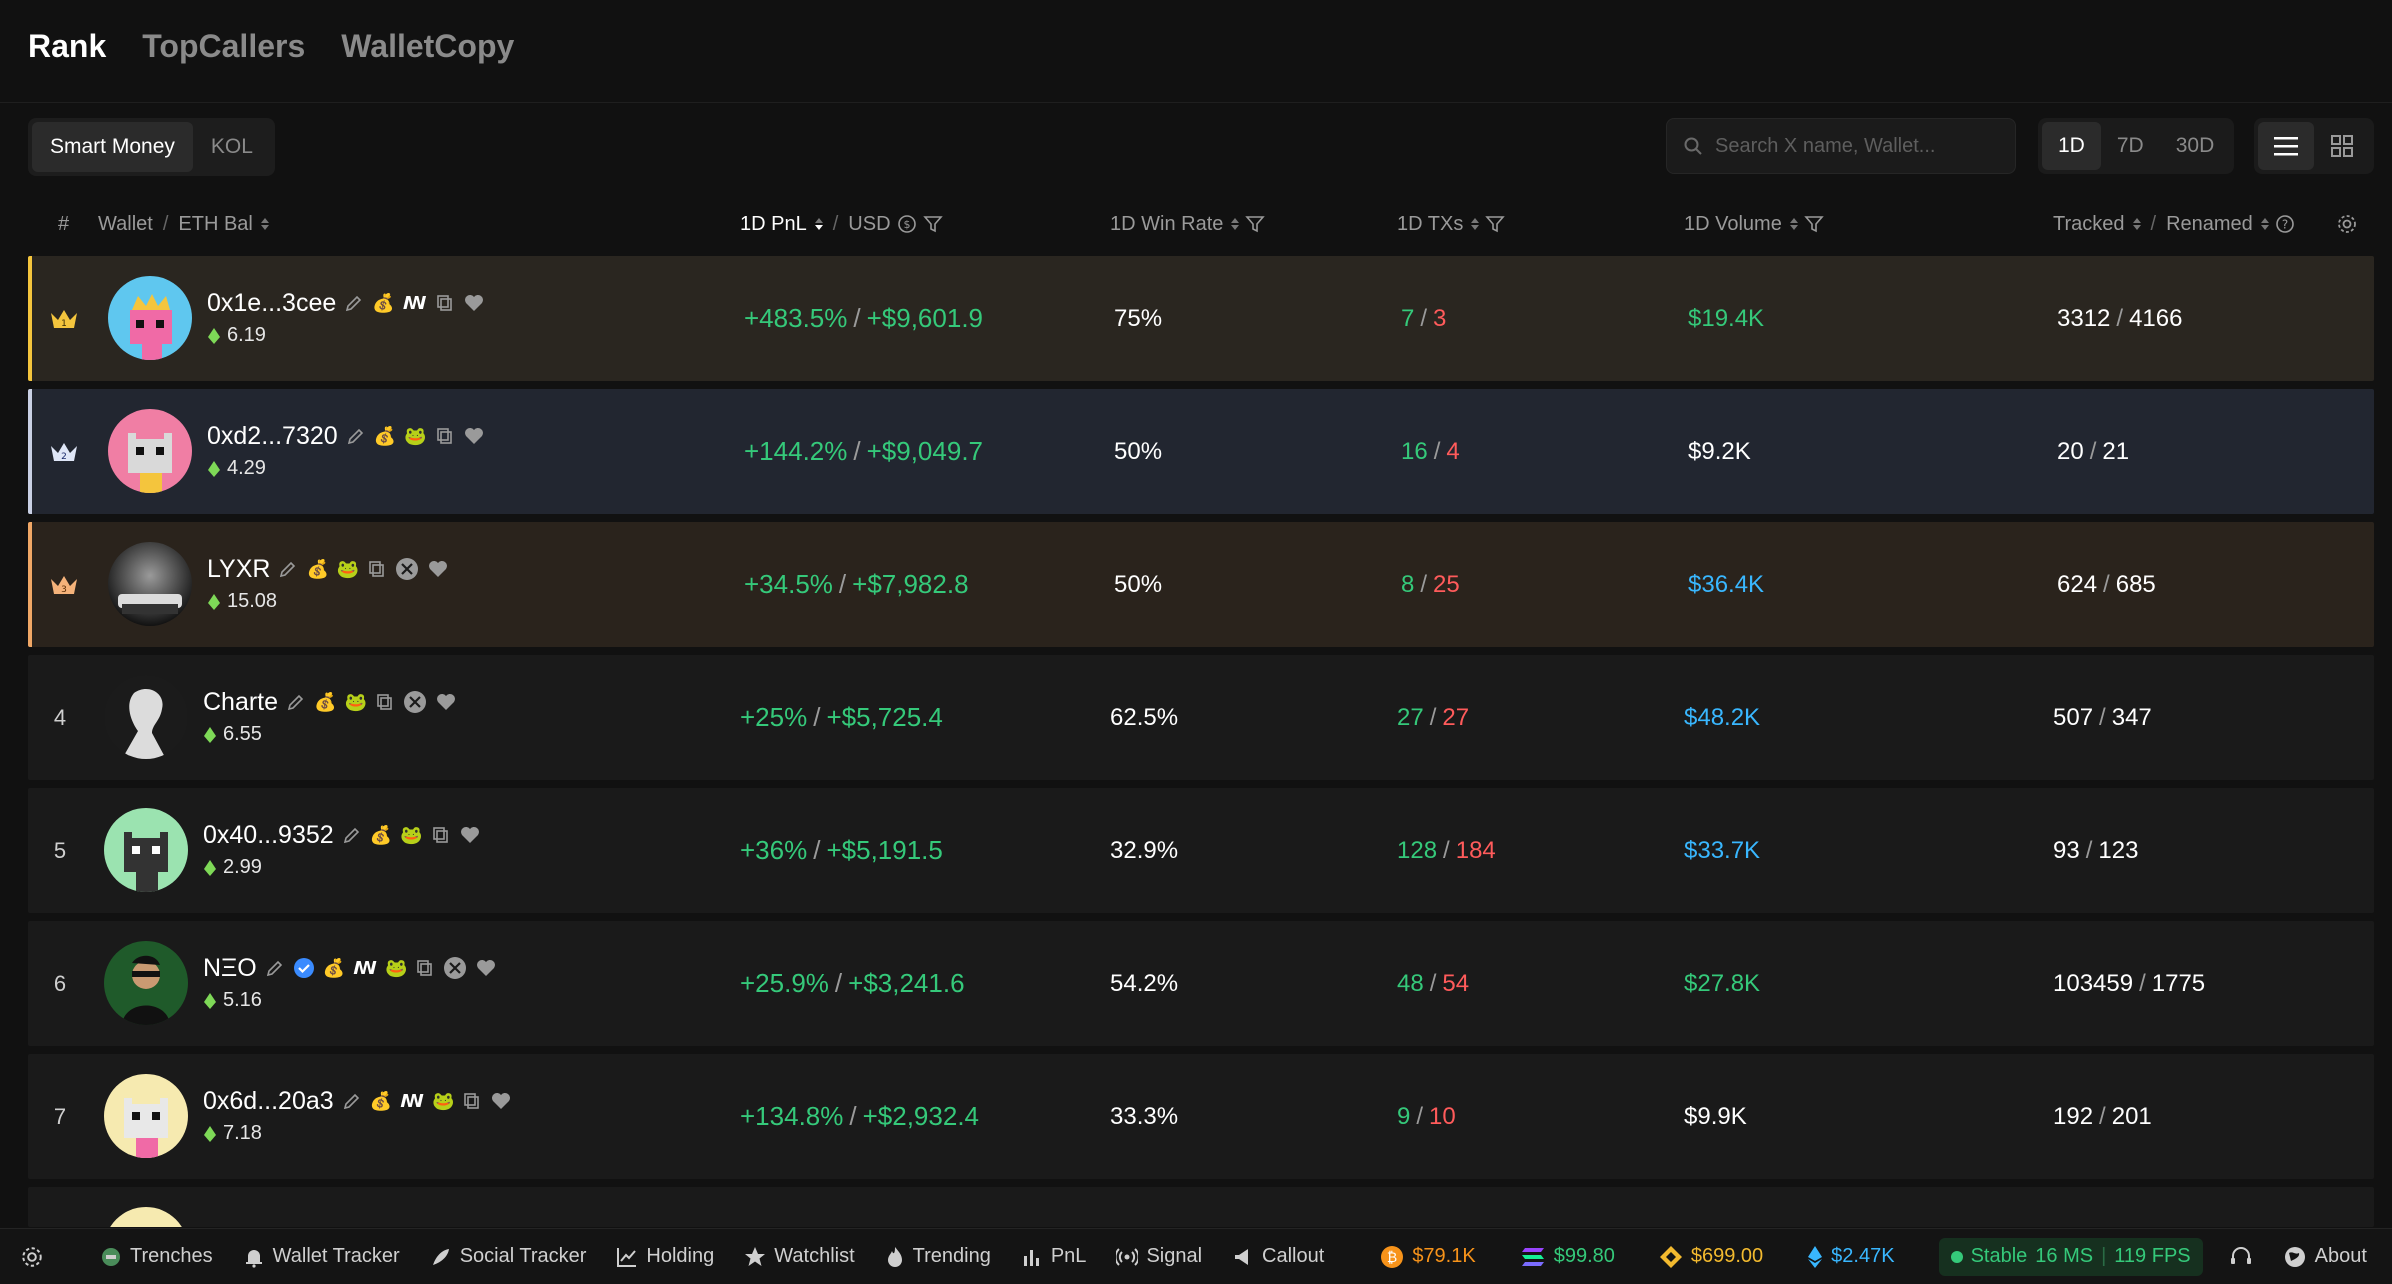 The width and height of the screenshot is (2392, 1284). What do you see at coordinates (799, 1256) in the screenshot?
I see `nav-watchlist: Watchlist` at bounding box center [799, 1256].